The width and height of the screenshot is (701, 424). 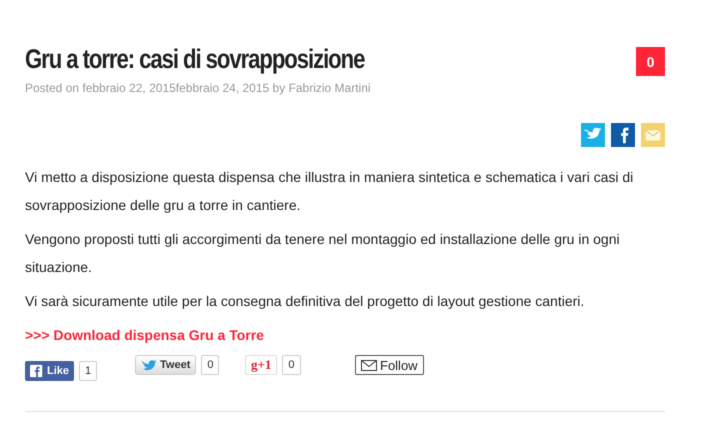 What do you see at coordinates (165, 365) in the screenshot?
I see `tweet-button: Tweet` at bounding box center [165, 365].